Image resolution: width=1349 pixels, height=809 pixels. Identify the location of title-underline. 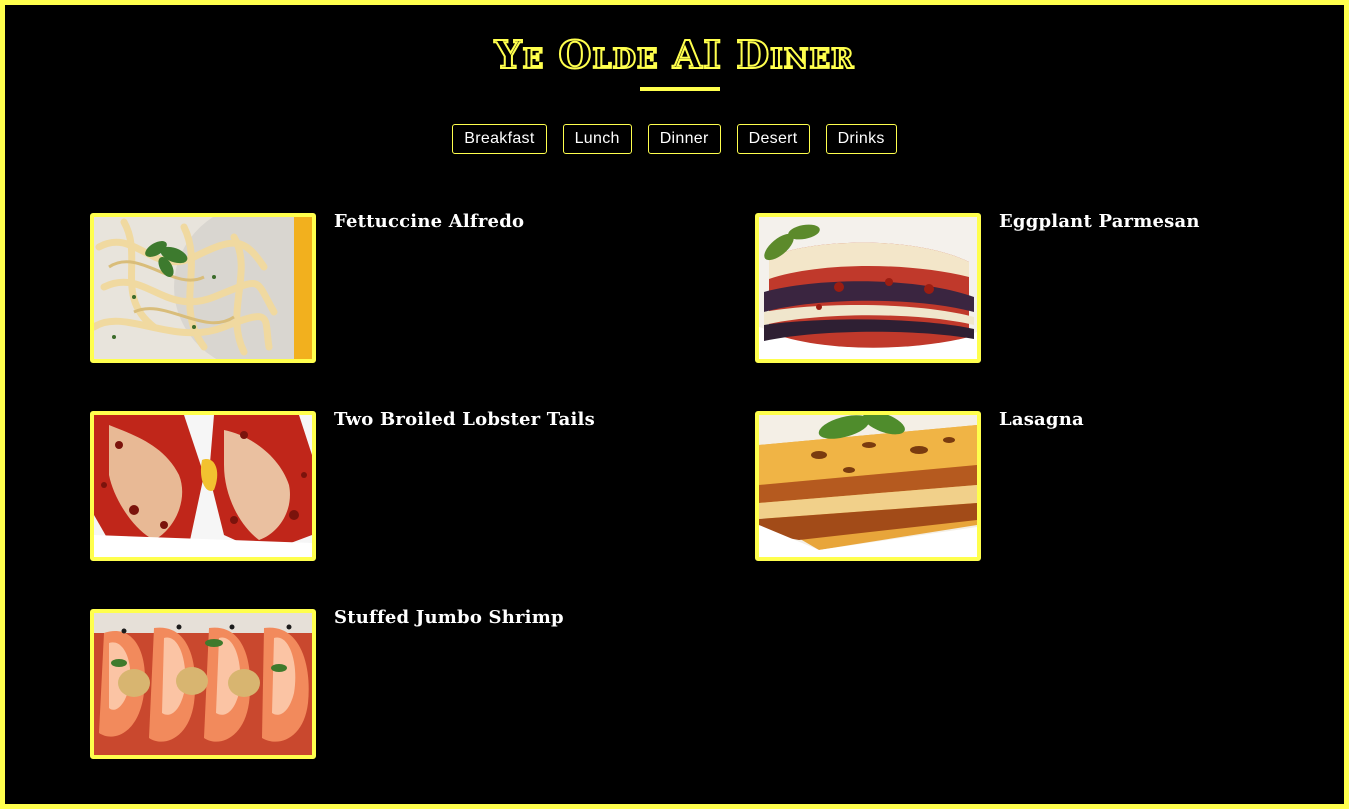
(680, 89).